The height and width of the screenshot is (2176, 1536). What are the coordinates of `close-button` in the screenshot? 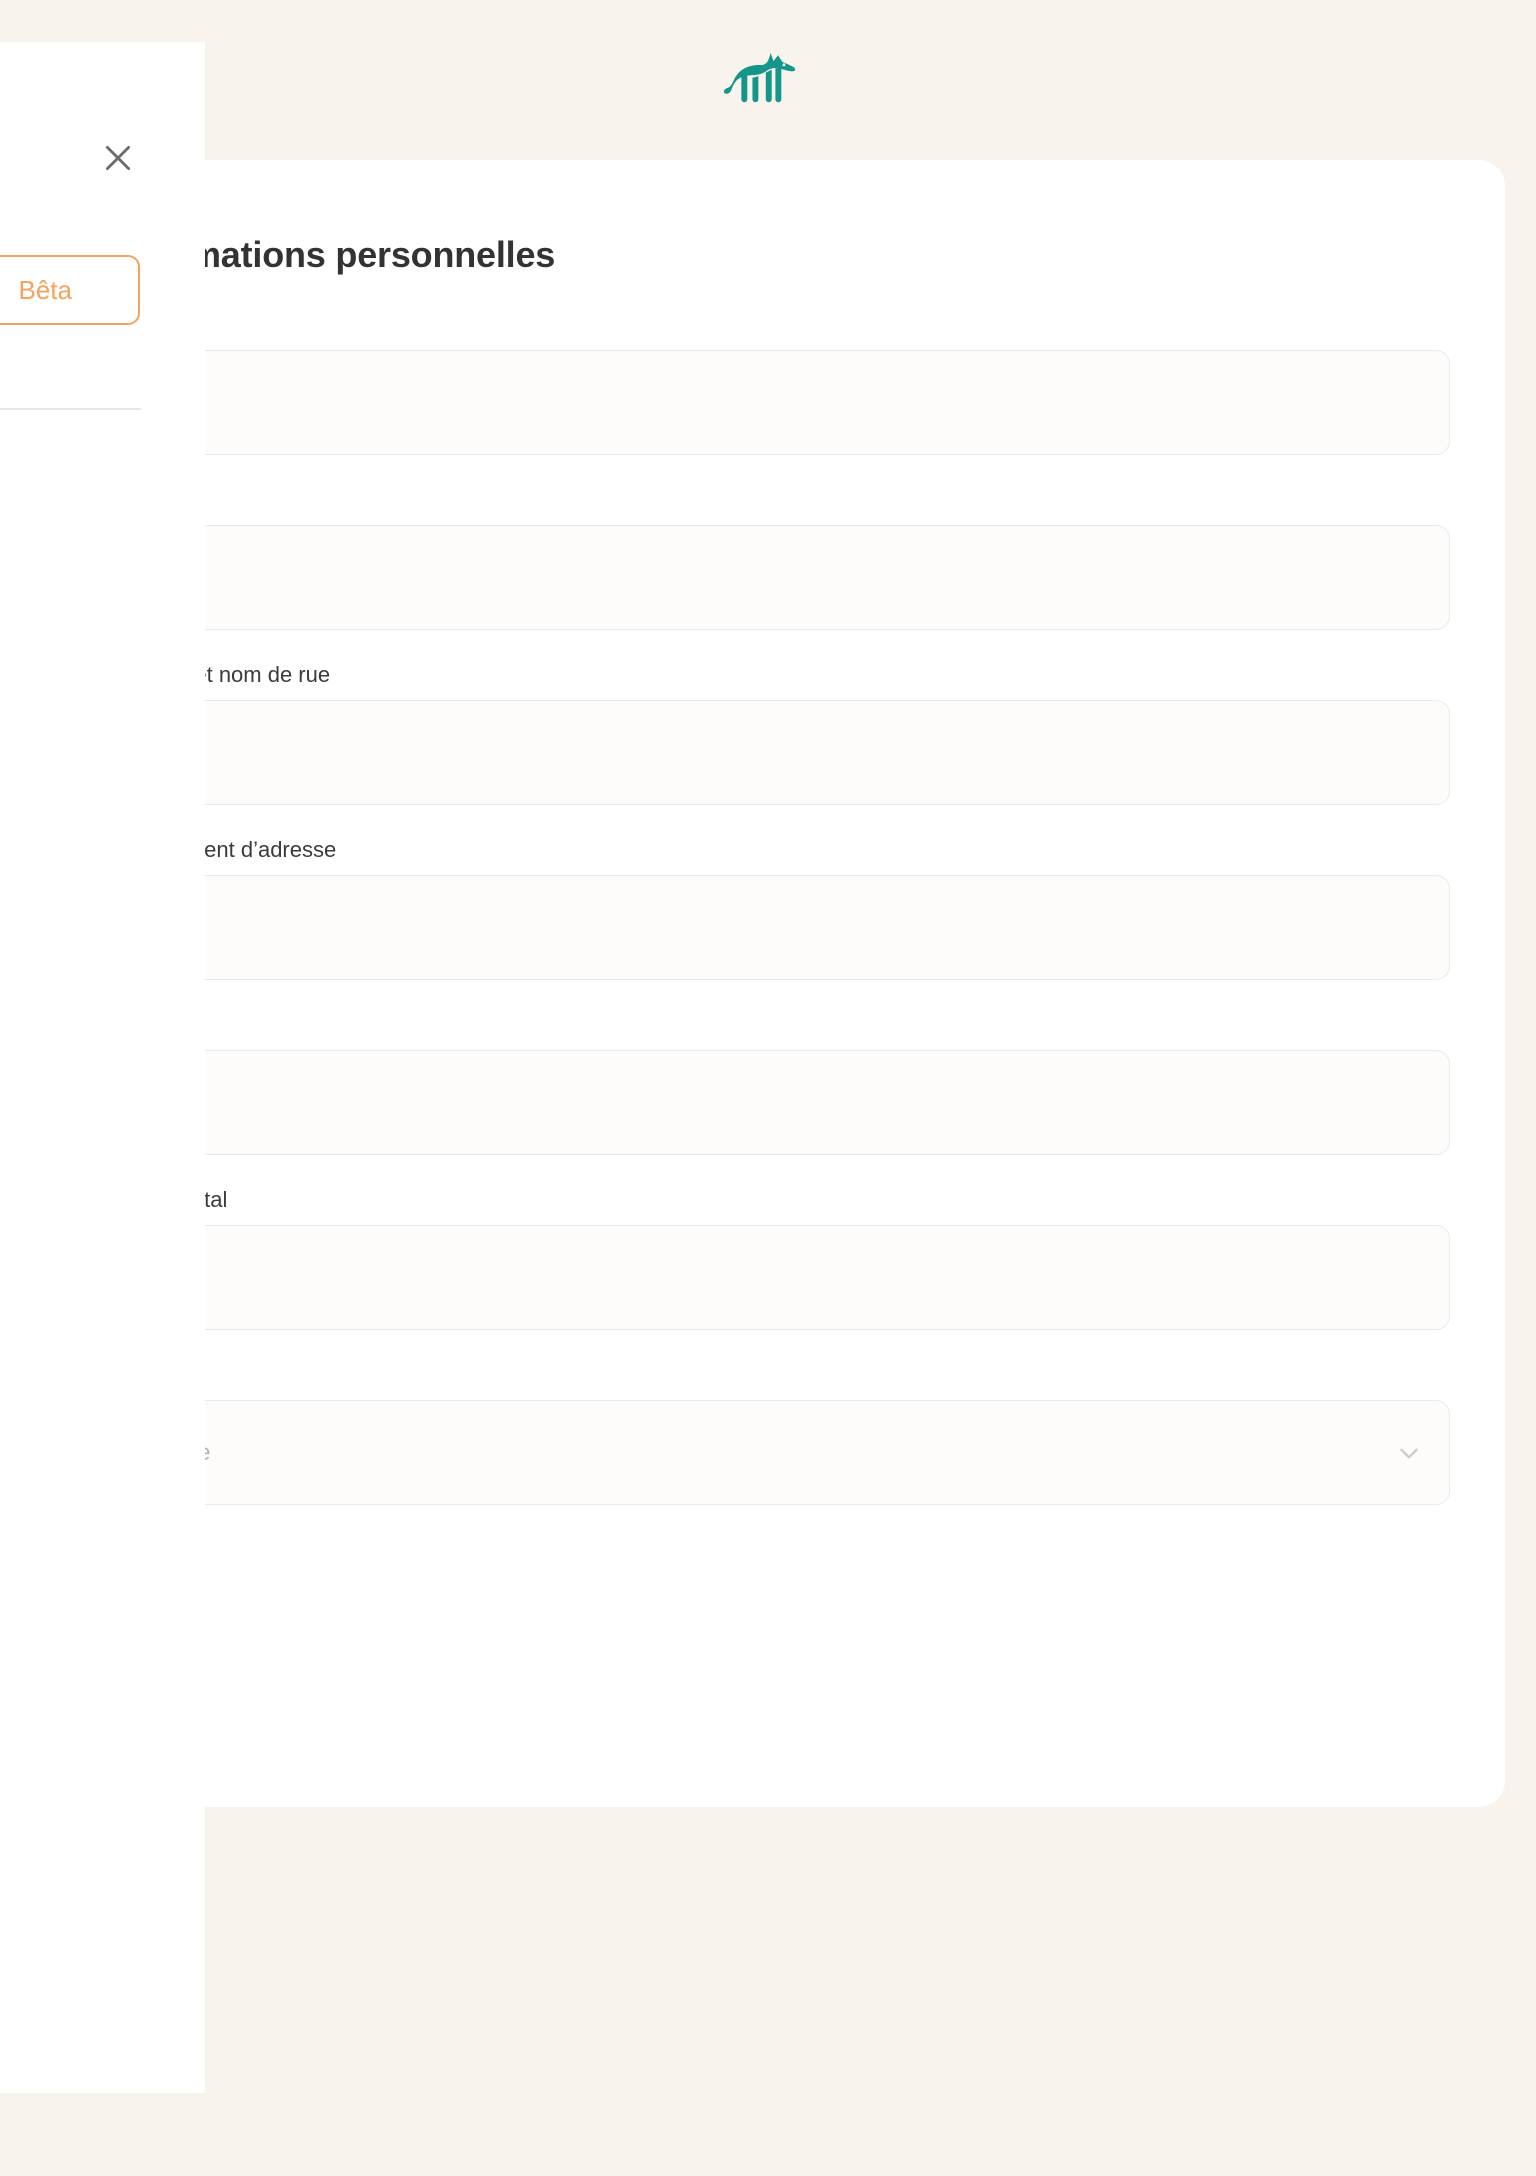 It's located at (118, 158).